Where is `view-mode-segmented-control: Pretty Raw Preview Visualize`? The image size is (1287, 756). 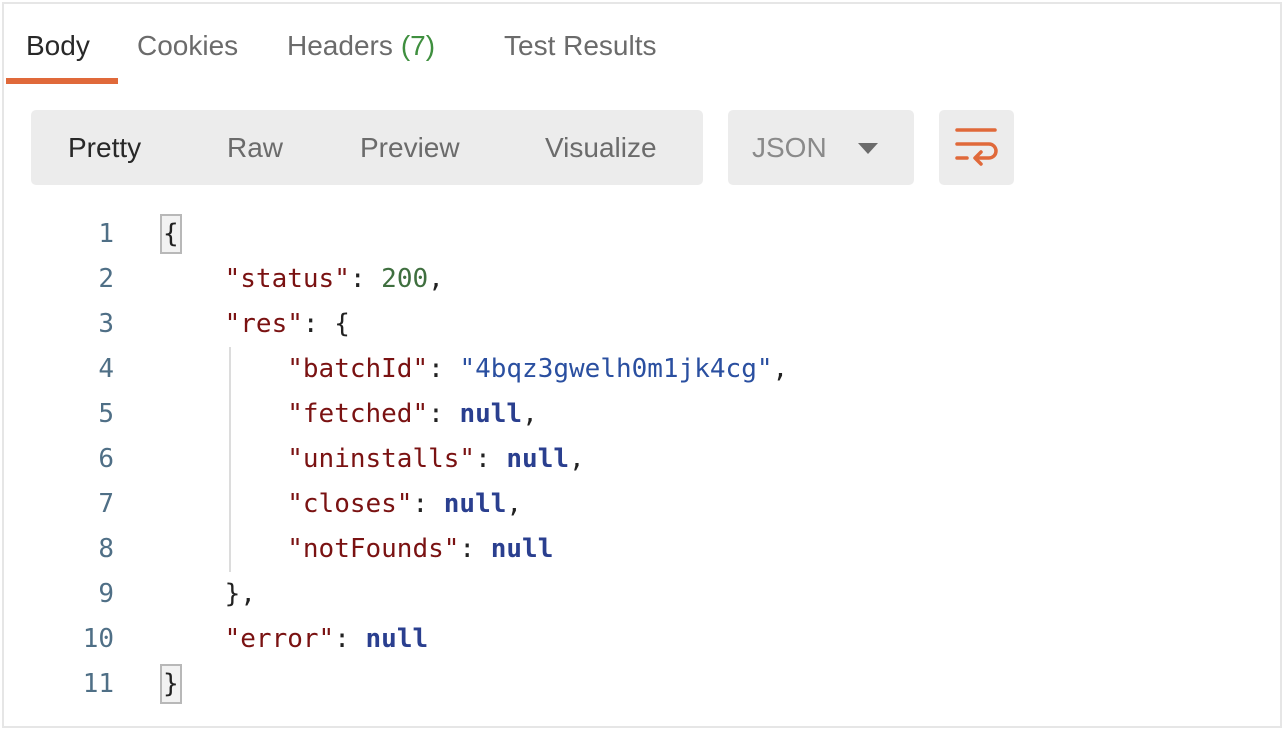 view-mode-segmented-control: Pretty Raw Preview Visualize is located at coordinates (367, 147).